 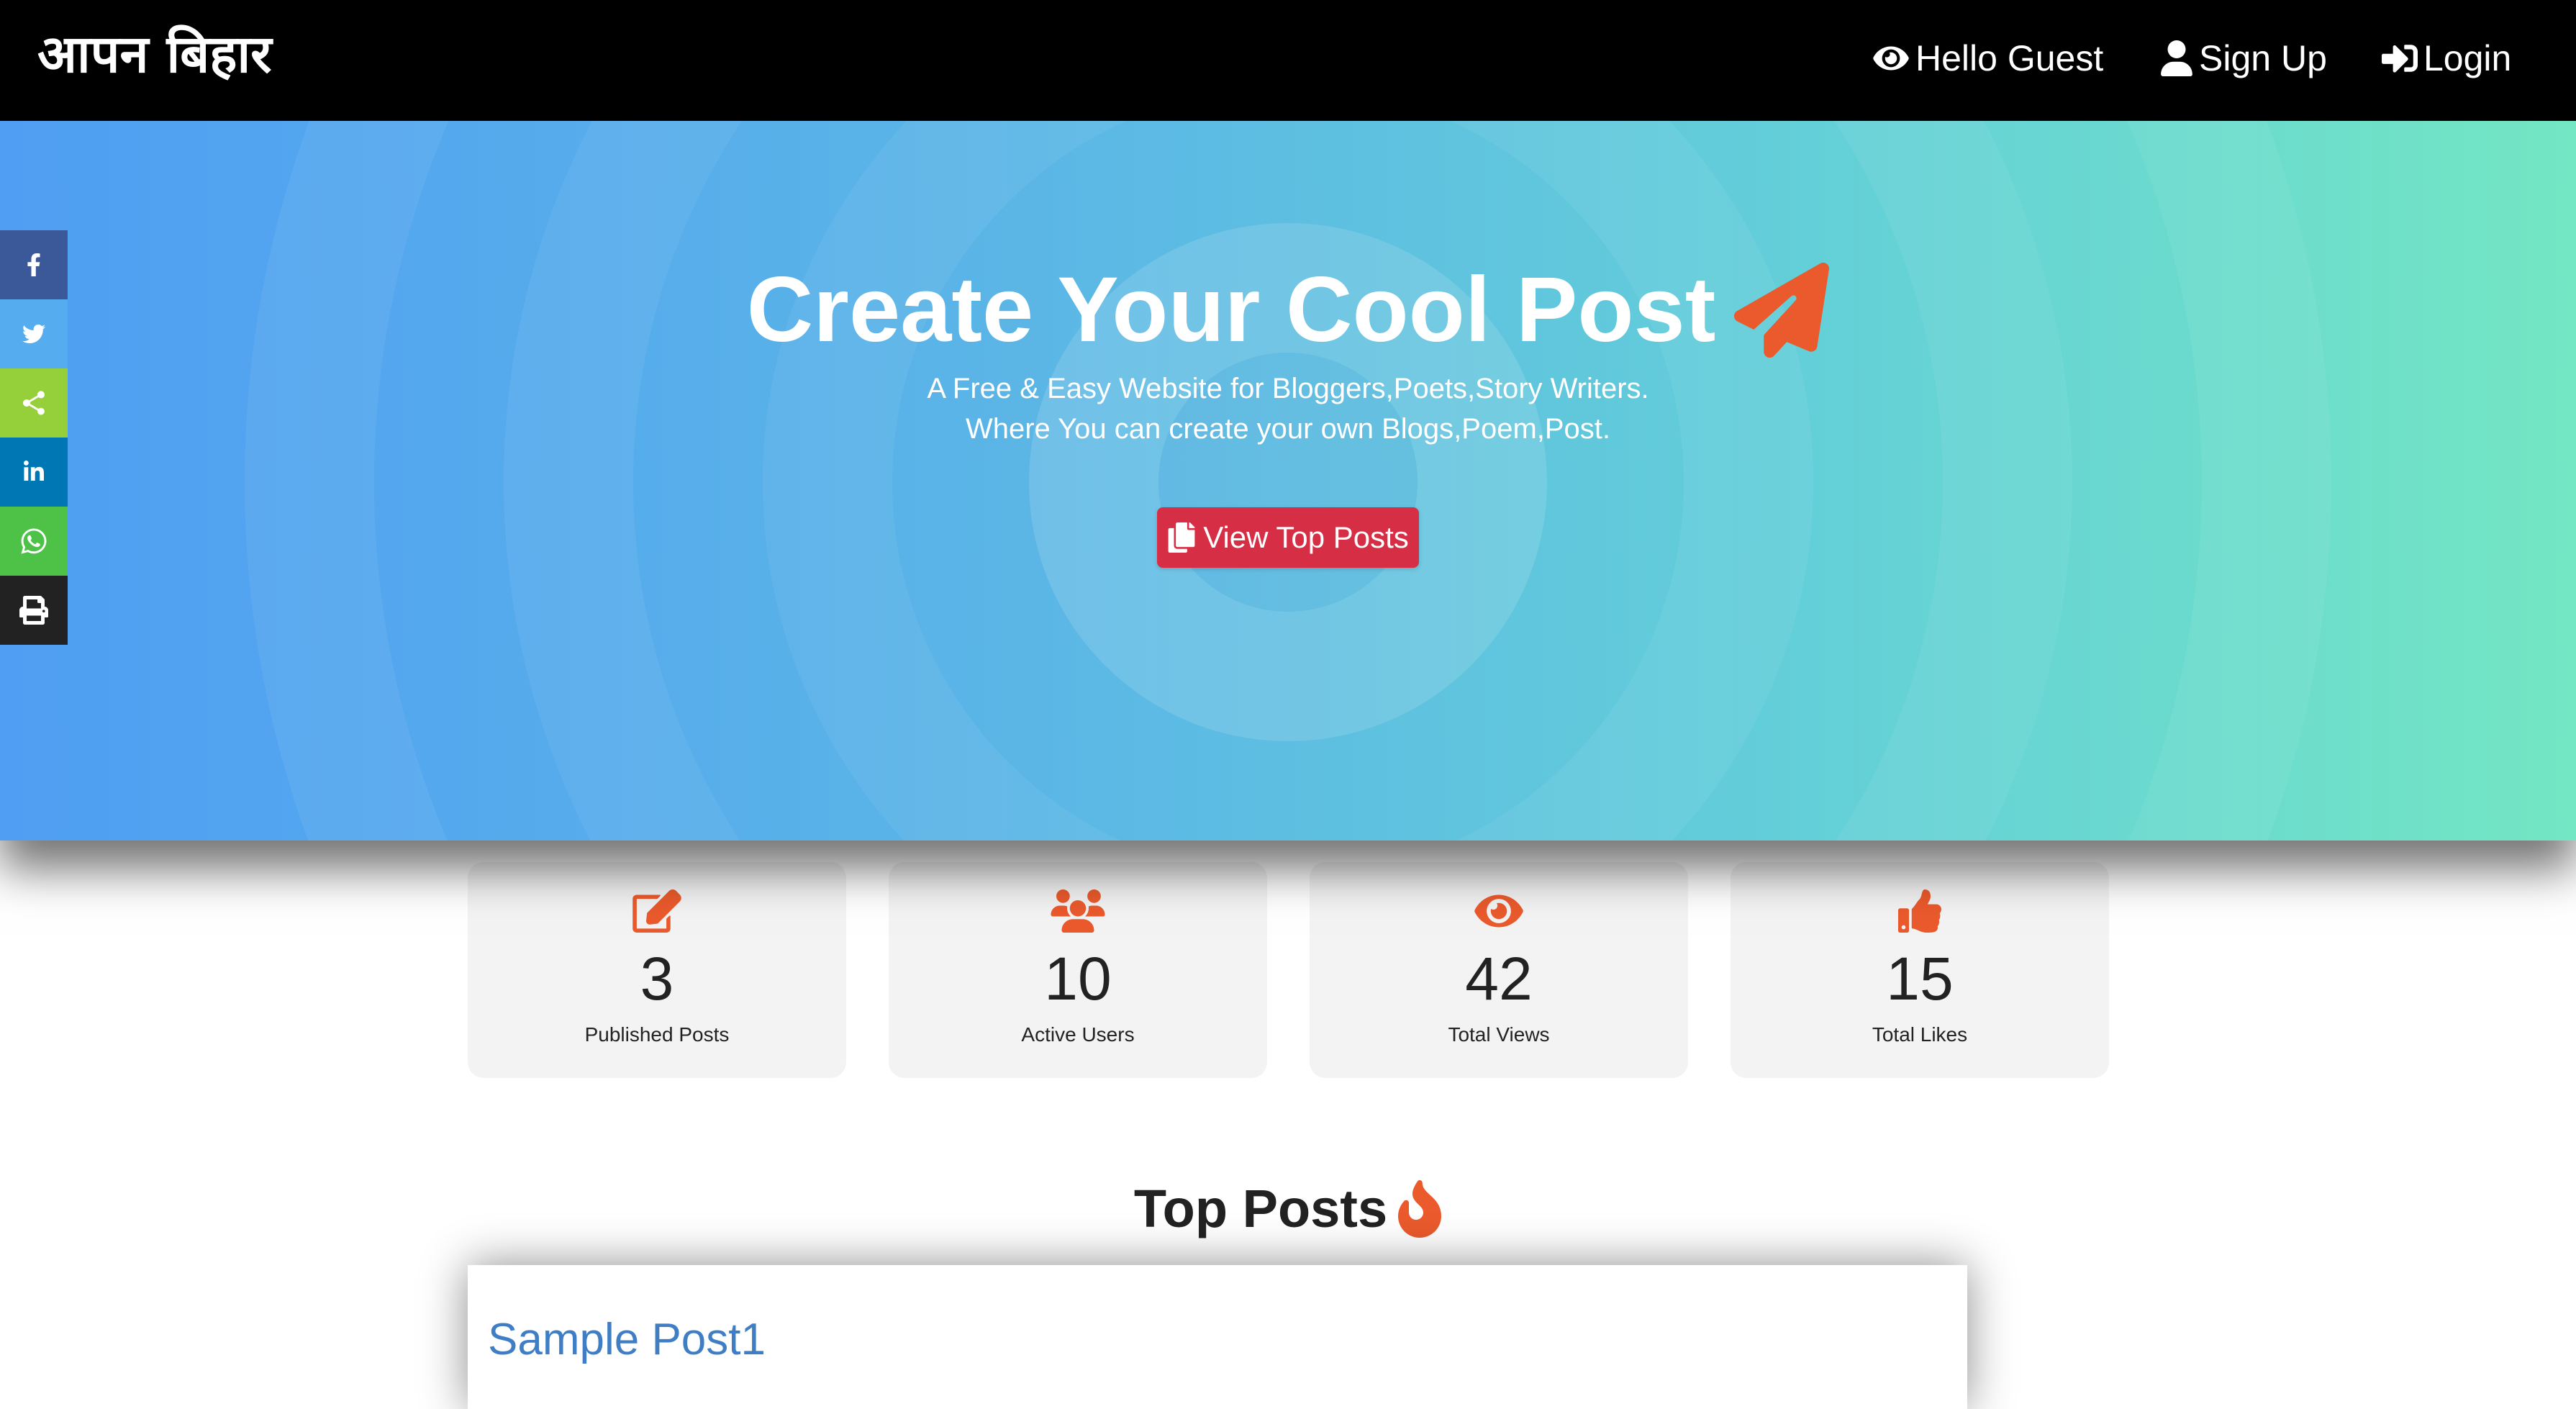 I want to click on linkedin-share-button, so click(x=34, y=472).